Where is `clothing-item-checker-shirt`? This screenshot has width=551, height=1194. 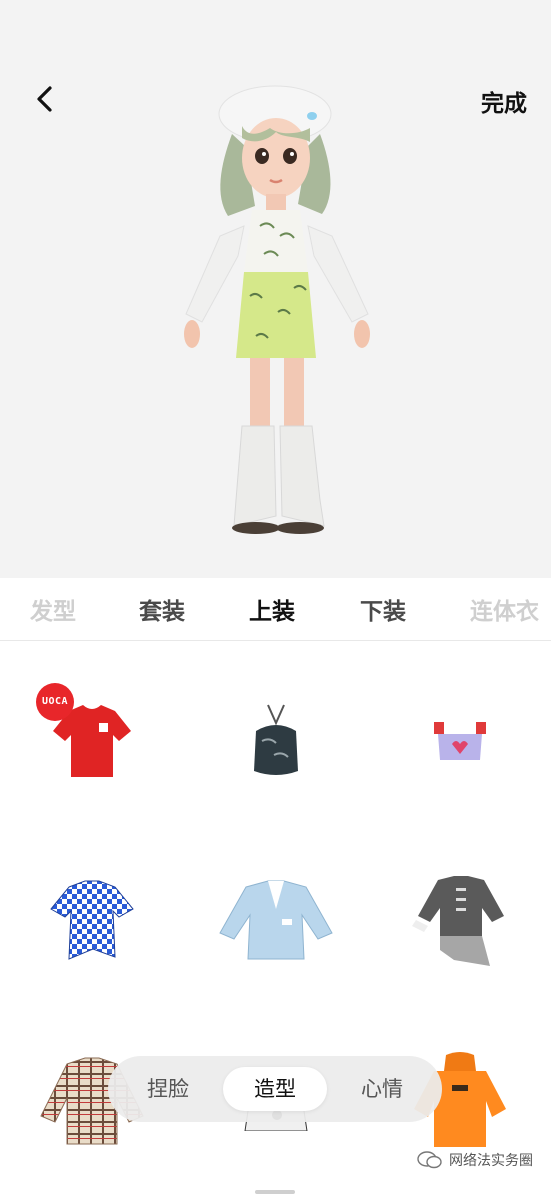 clothing-item-checker-shirt is located at coordinates (91, 921).